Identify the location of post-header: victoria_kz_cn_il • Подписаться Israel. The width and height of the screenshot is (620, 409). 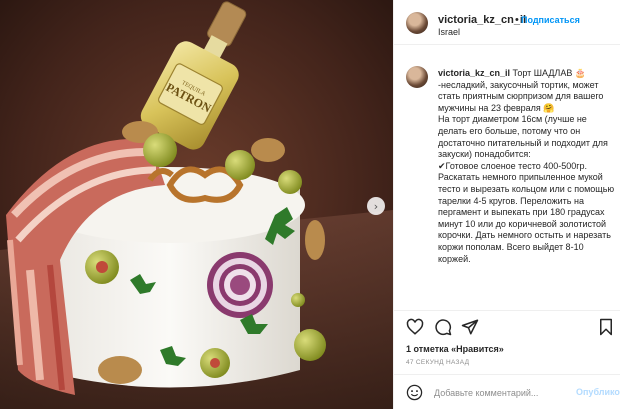
(507, 22).